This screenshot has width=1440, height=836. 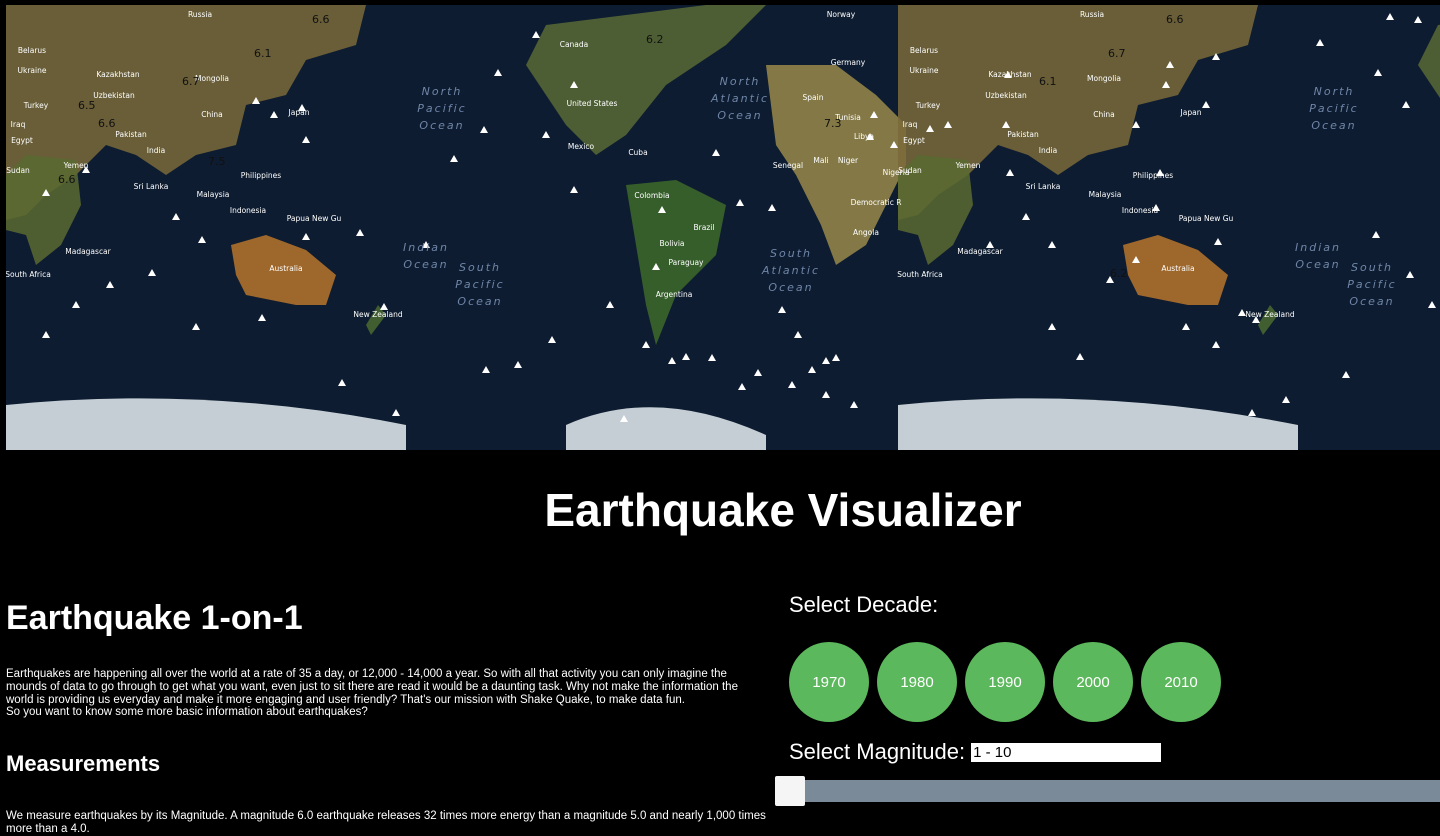 I want to click on decade-label: Select Decade:, so click(x=864, y=604).